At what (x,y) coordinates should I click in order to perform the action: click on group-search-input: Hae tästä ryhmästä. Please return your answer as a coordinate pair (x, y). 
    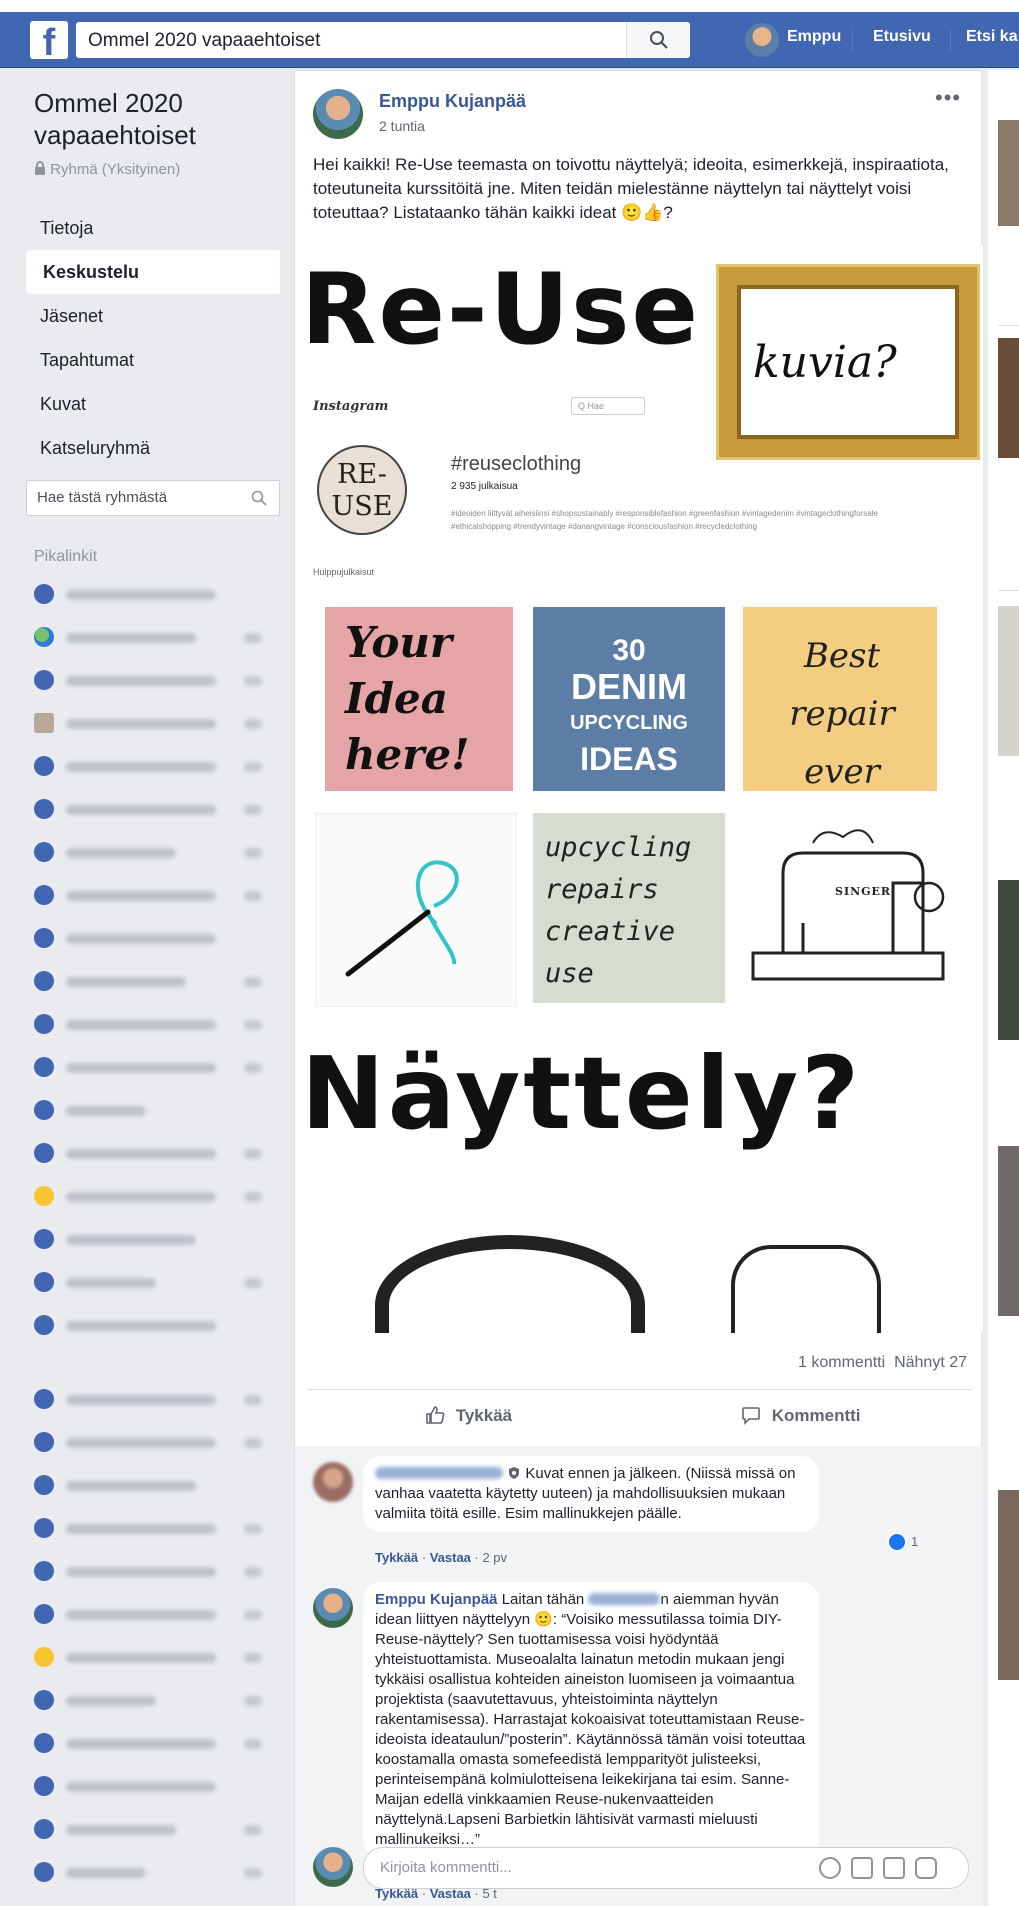
    Looking at the image, I should click on (153, 498).